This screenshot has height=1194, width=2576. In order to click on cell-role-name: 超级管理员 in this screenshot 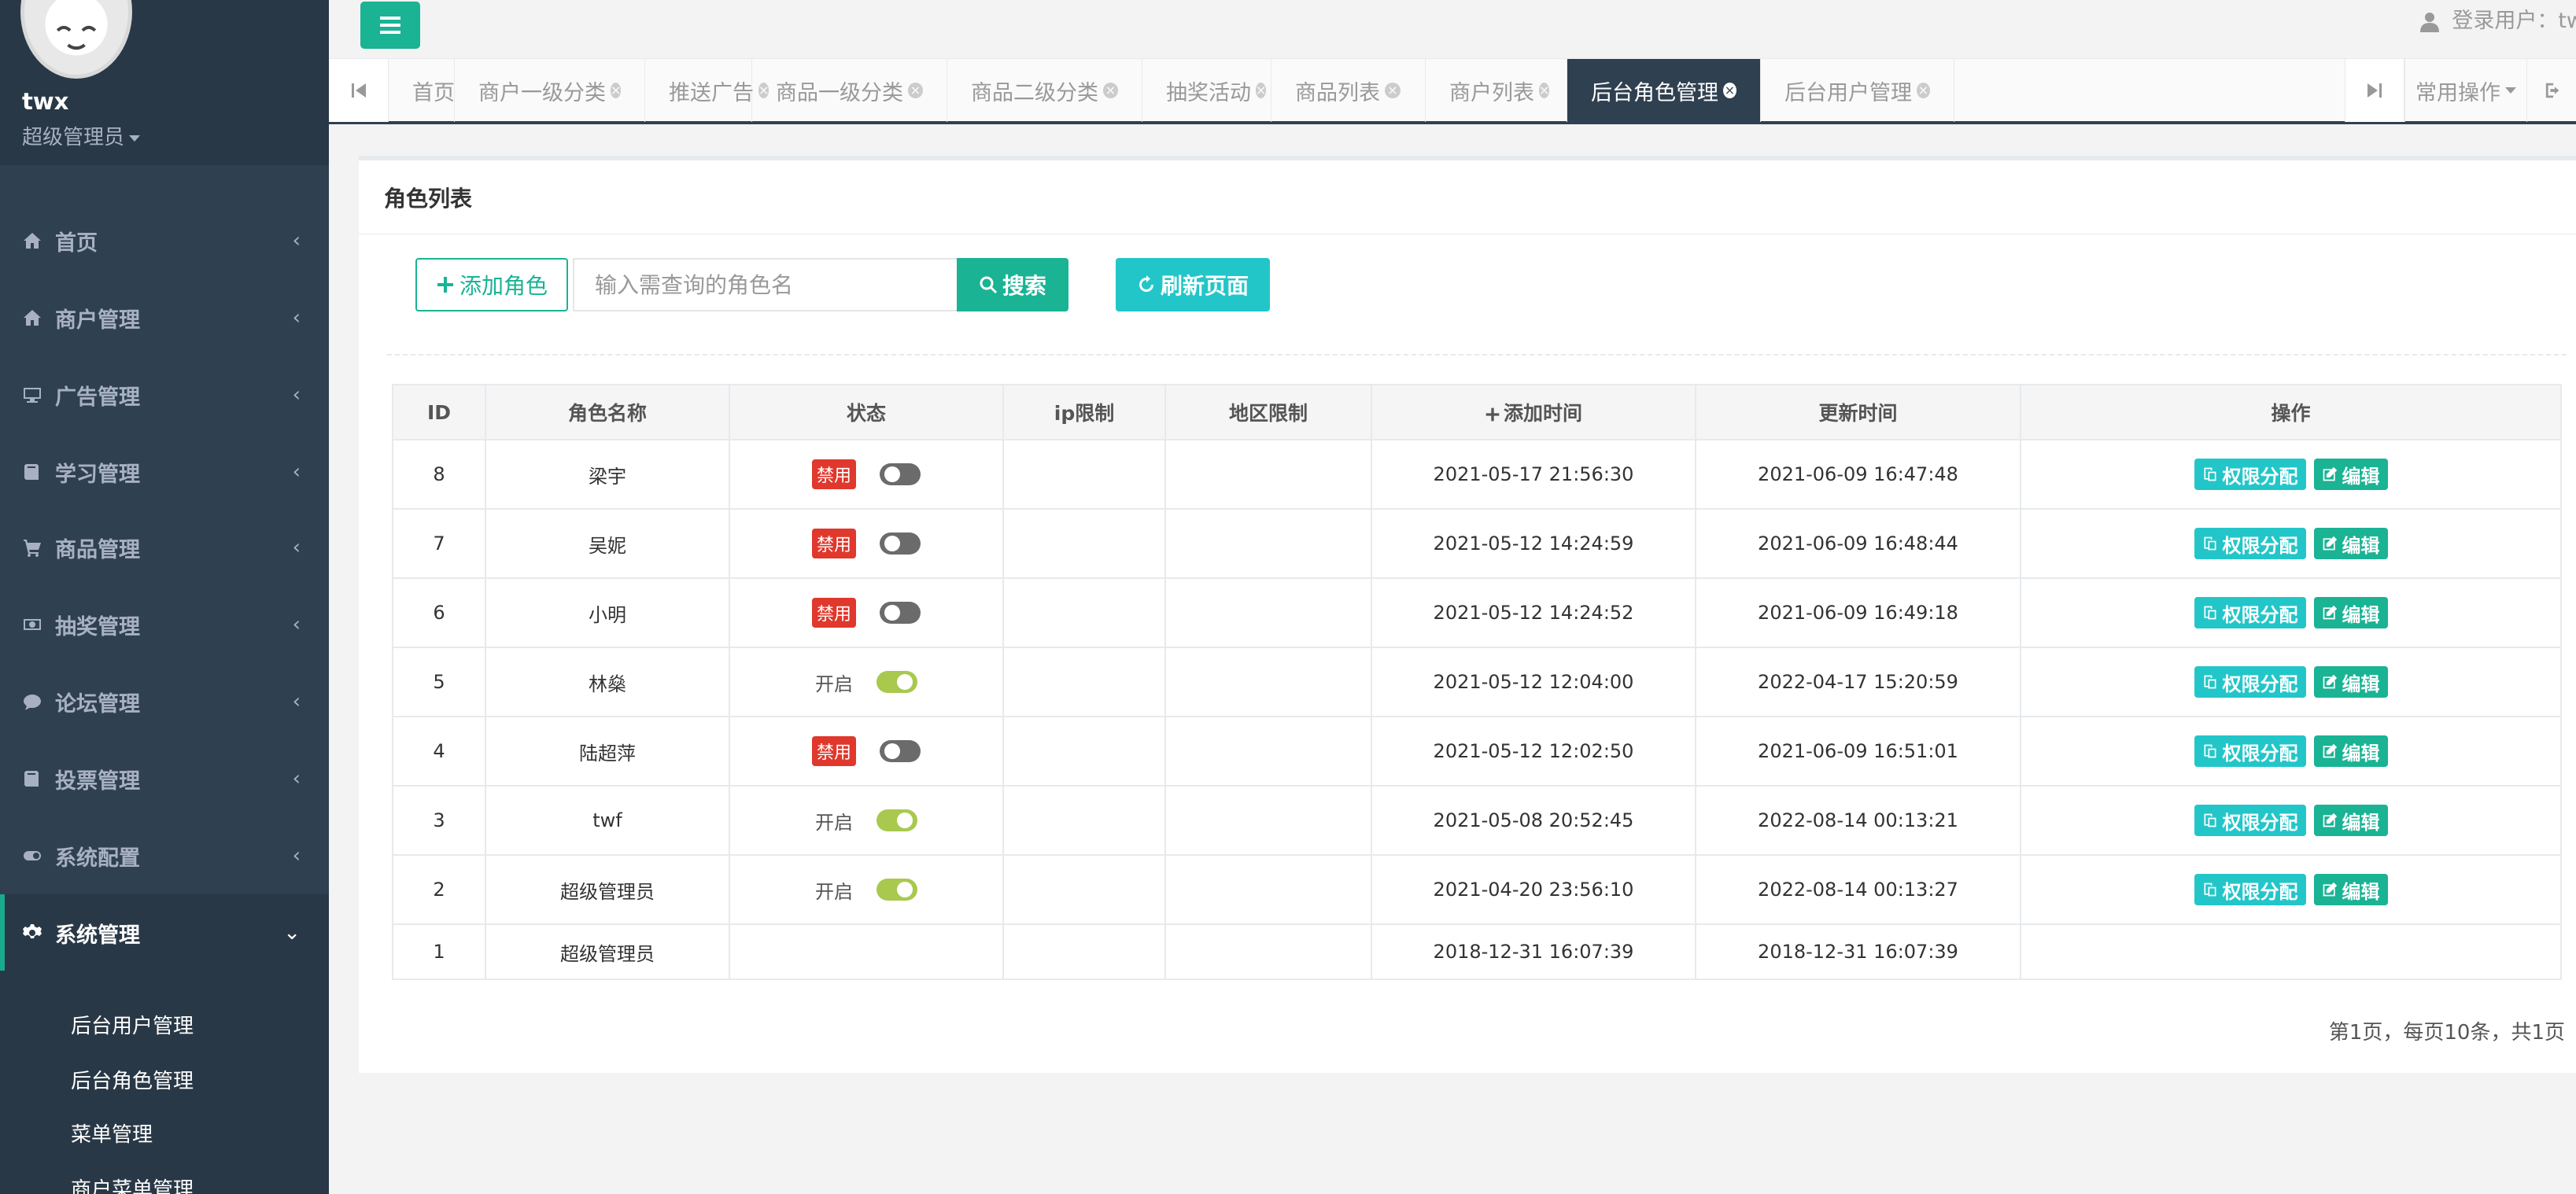, I will do `click(607, 889)`.